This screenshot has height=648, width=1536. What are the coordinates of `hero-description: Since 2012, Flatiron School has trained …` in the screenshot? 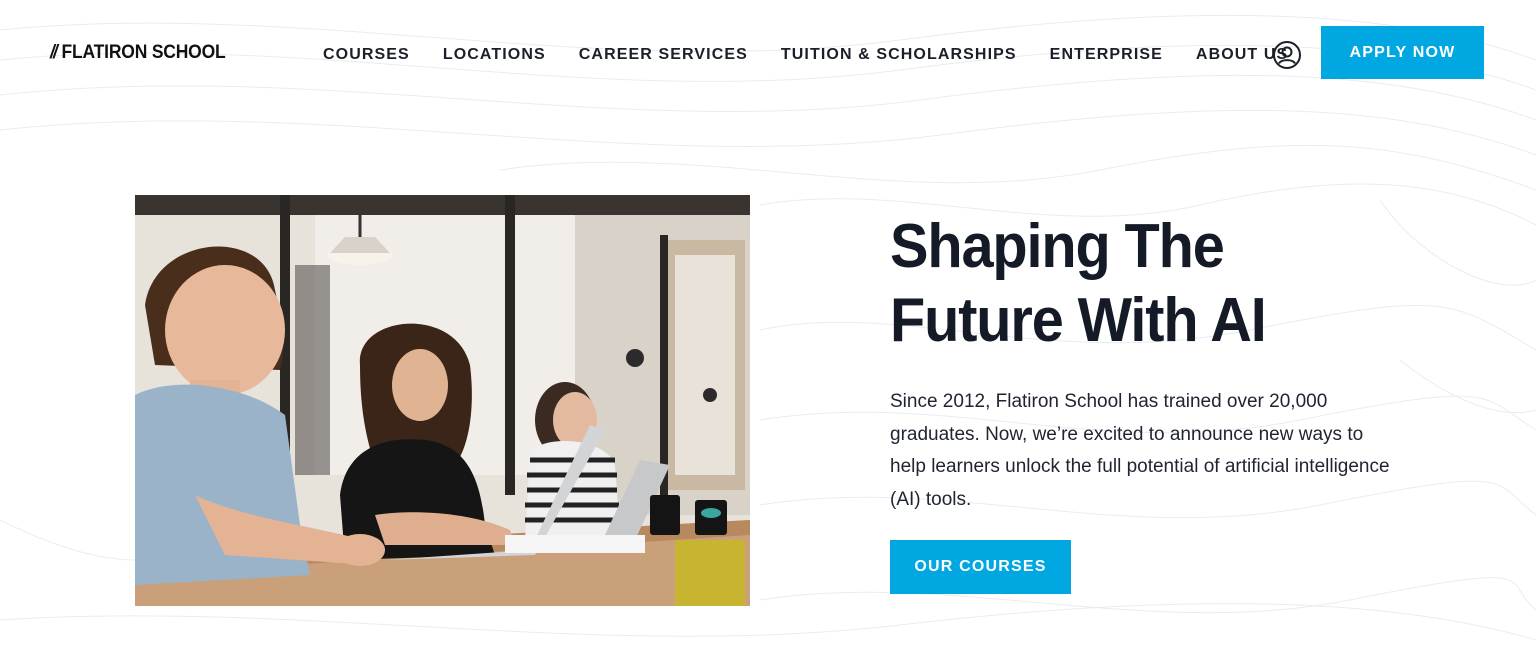 It's located at (1140, 450).